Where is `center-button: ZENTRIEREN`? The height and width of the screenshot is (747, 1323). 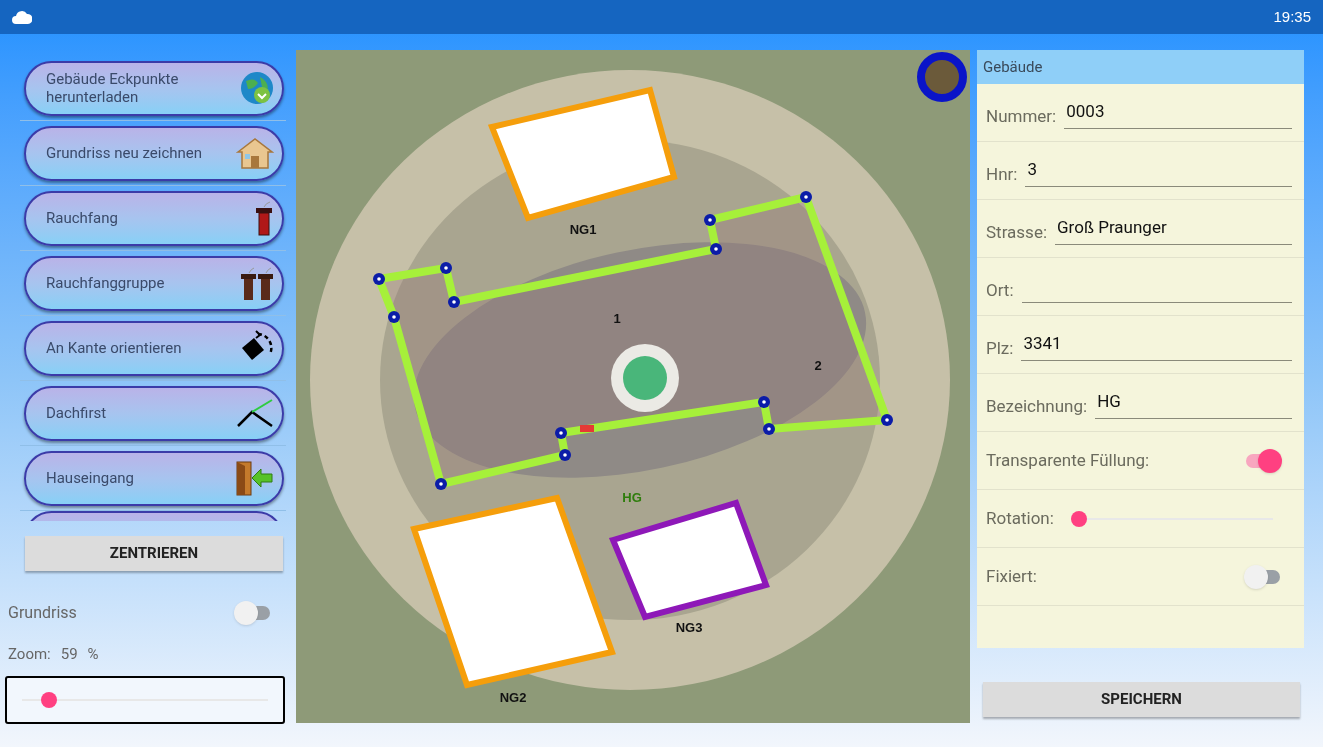 center-button: ZENTRIEREN is located at coordinates (154, 553).